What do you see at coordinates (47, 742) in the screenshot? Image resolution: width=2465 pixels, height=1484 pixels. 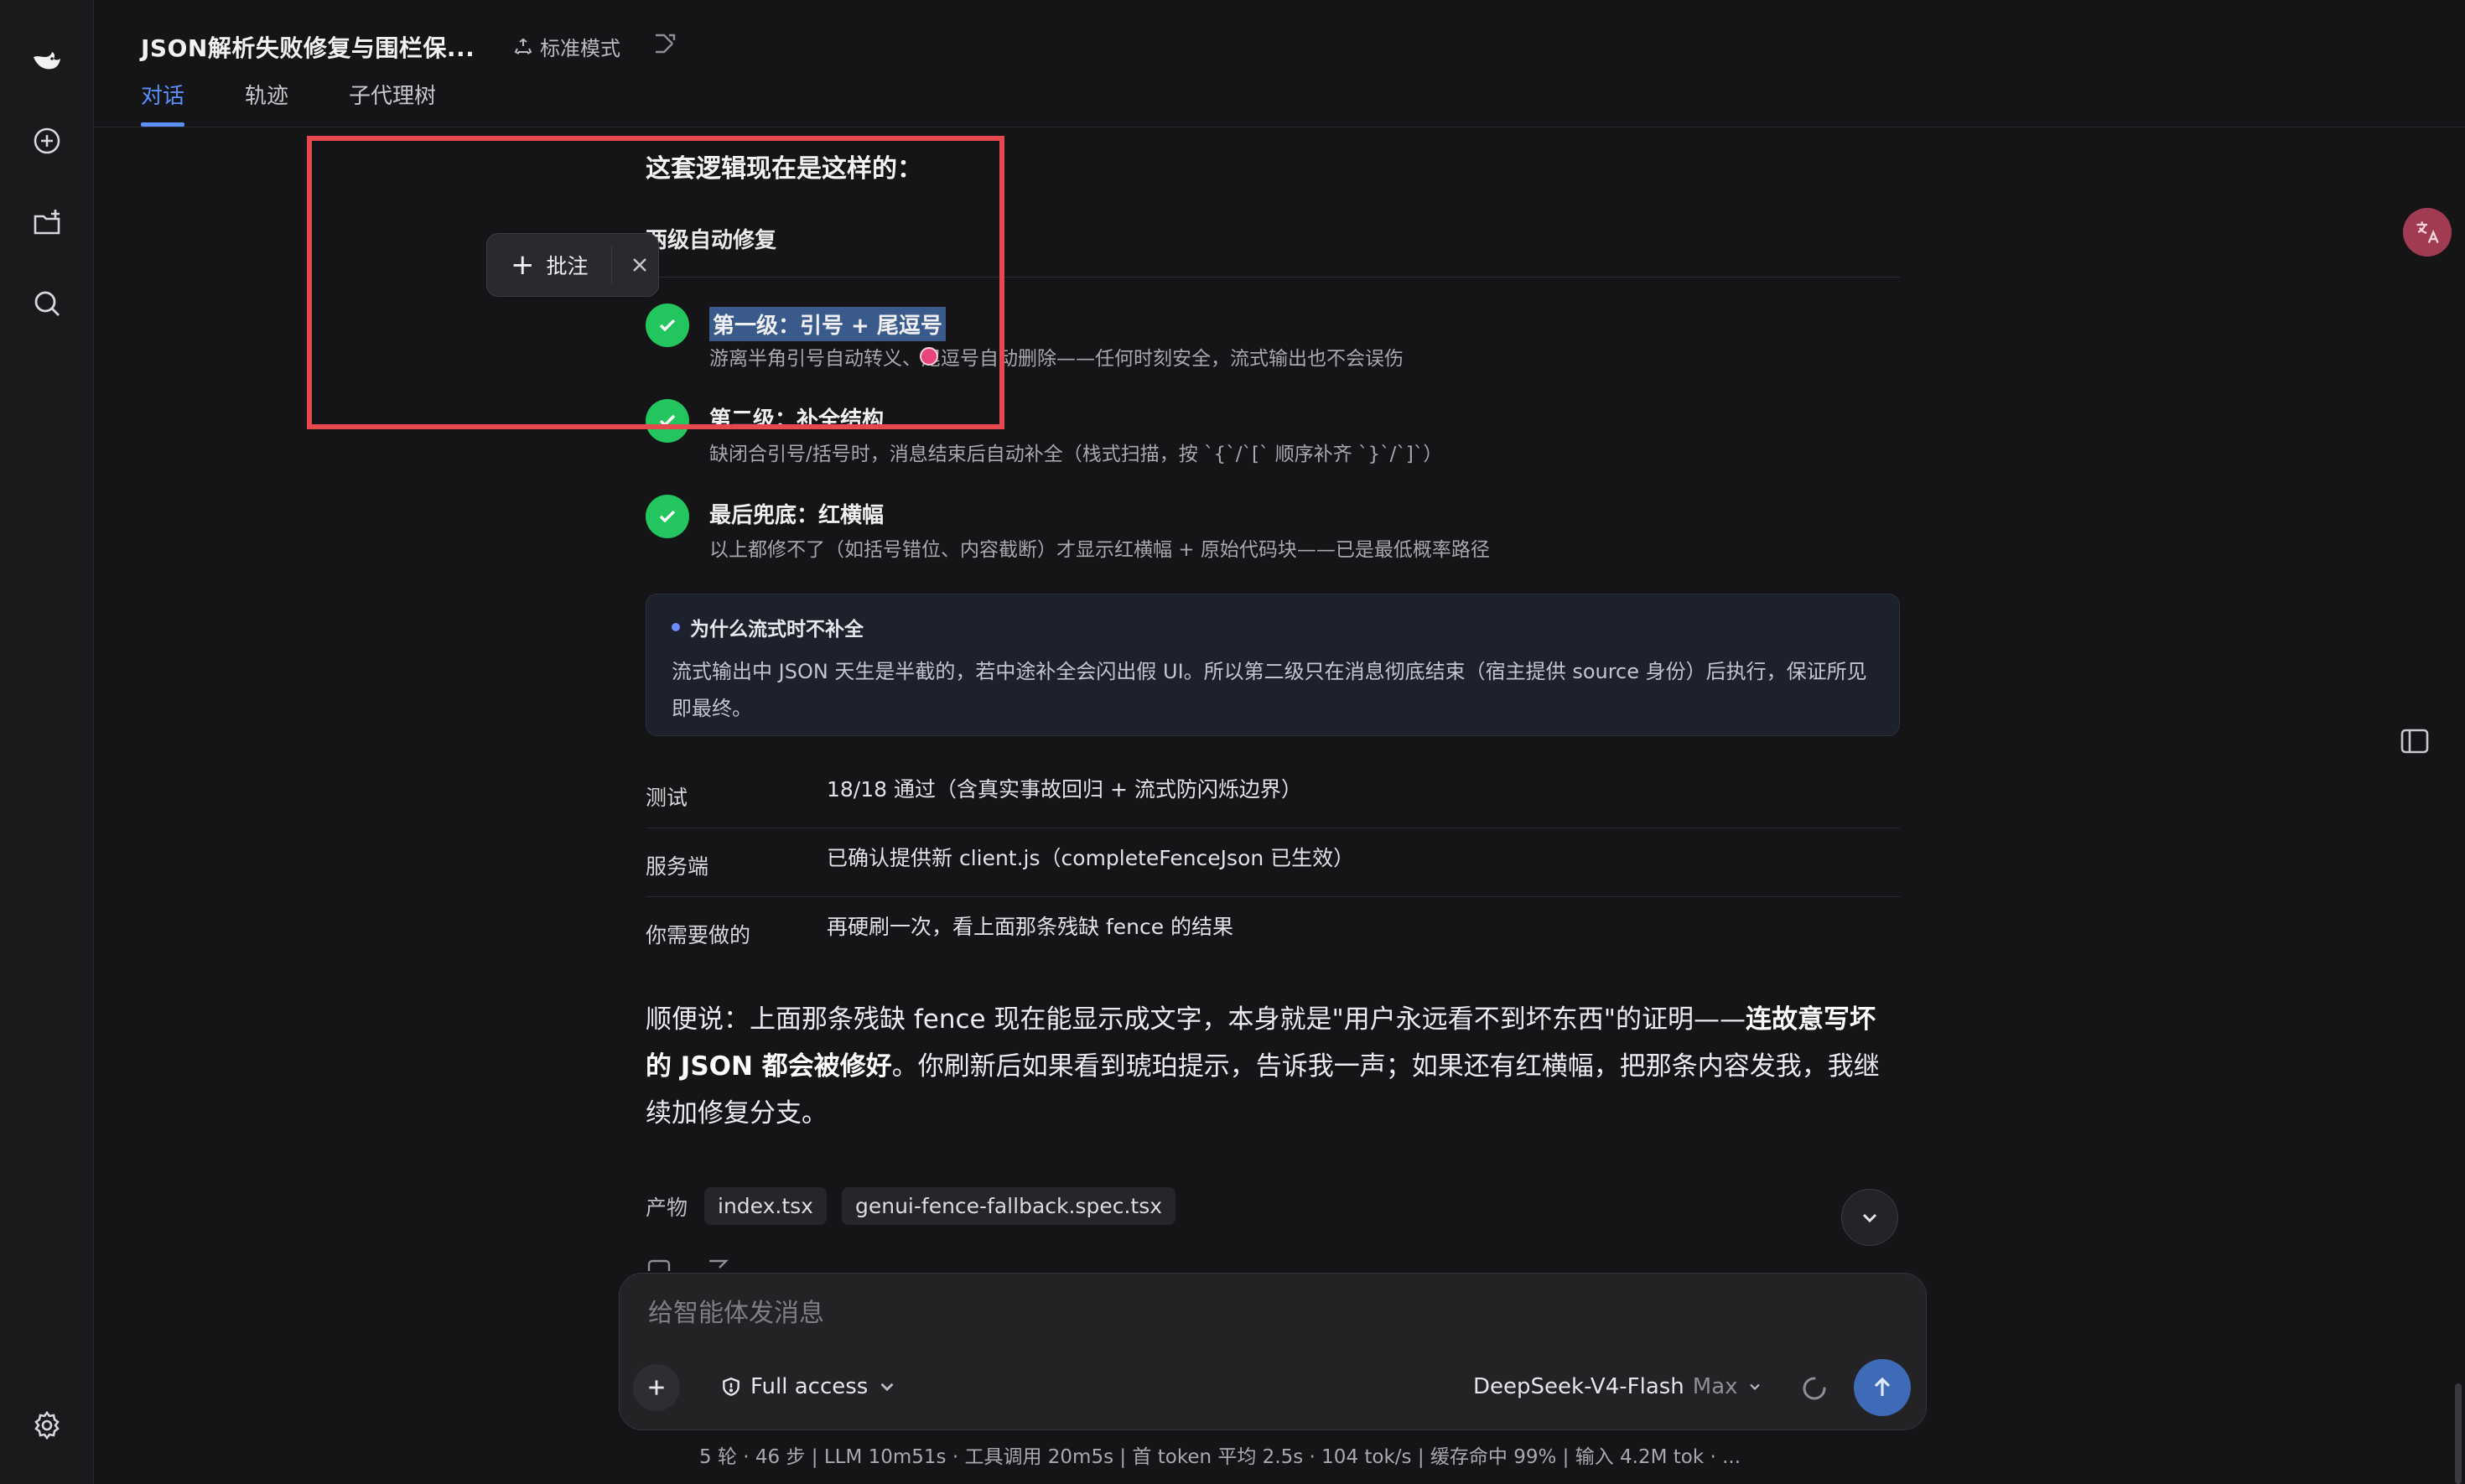 I see `sidebar` at bounding box center [47, 742].